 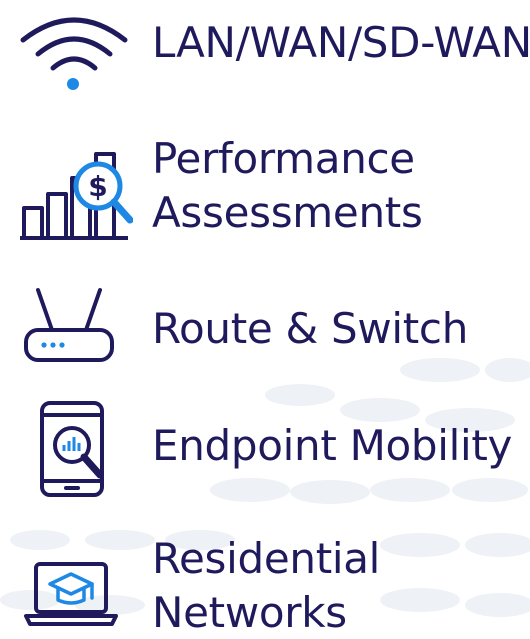 I want to click on smartphone-magnifier-icon, so click(x=72, y=449).